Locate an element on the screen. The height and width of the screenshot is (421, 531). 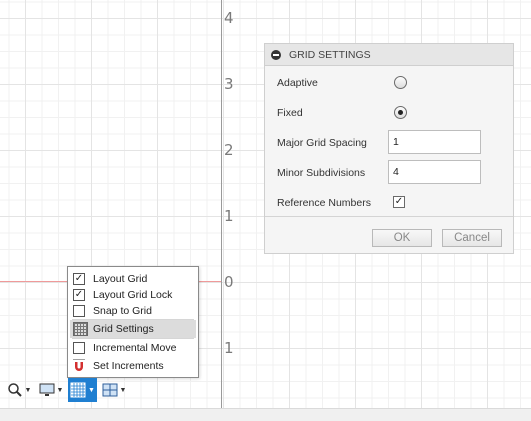
menu-item-set-increments: Set Increments is located at coordinates (133, 365).